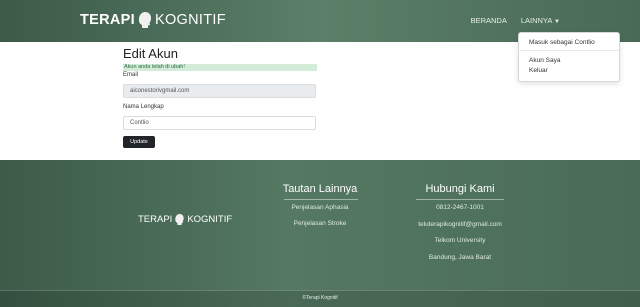 The image size is (640, 307). What do you see at coordinates (569, 50) in the screenshot?
I see `dropdown-divider` at bounding box center [569, 50].